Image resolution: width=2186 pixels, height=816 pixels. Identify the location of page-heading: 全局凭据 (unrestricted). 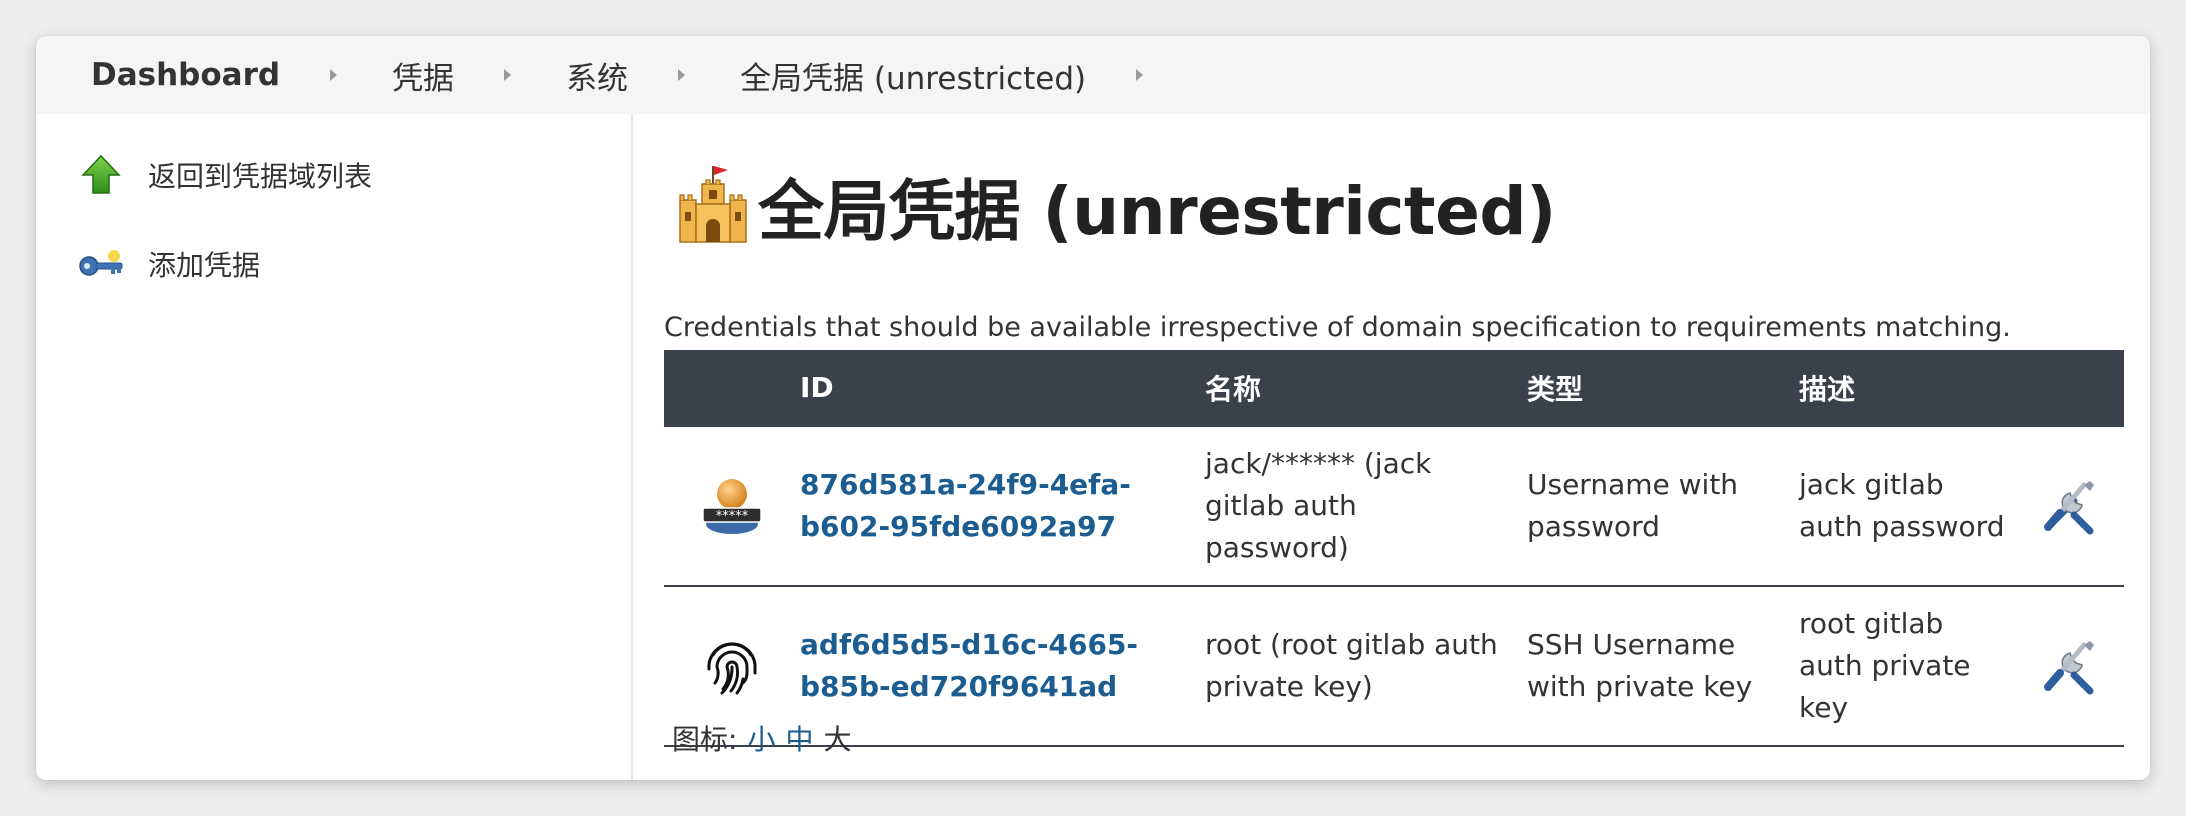
(1115, 206).